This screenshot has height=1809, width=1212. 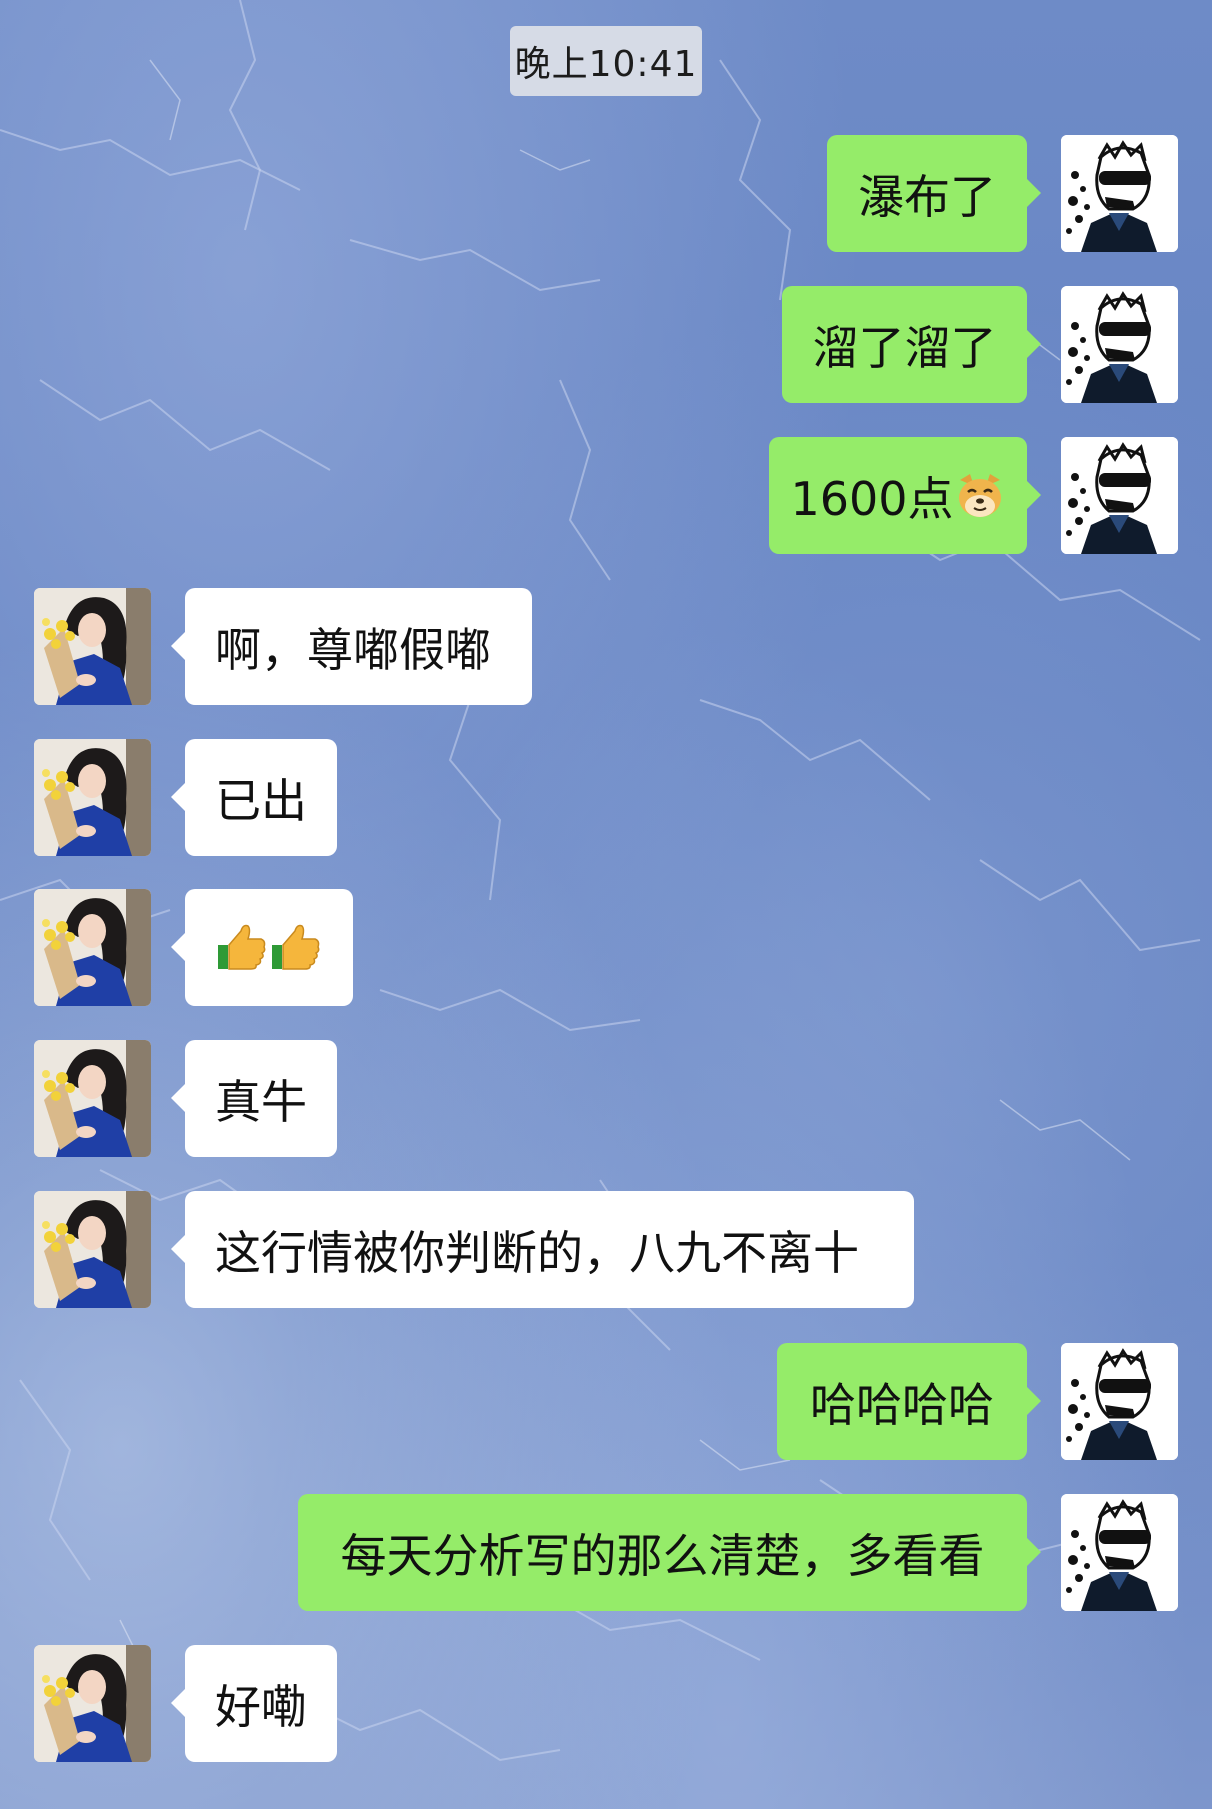 I want to click on sent-message-bubble: 1600点, so click(x=905, y=495).